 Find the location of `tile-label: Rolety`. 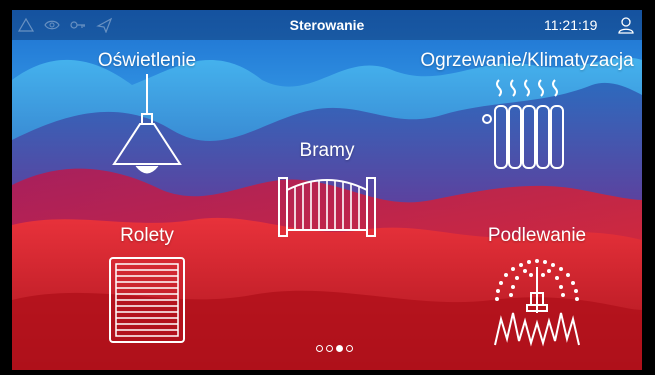

tile-label: Rolety is located at coordinates (147, 235).